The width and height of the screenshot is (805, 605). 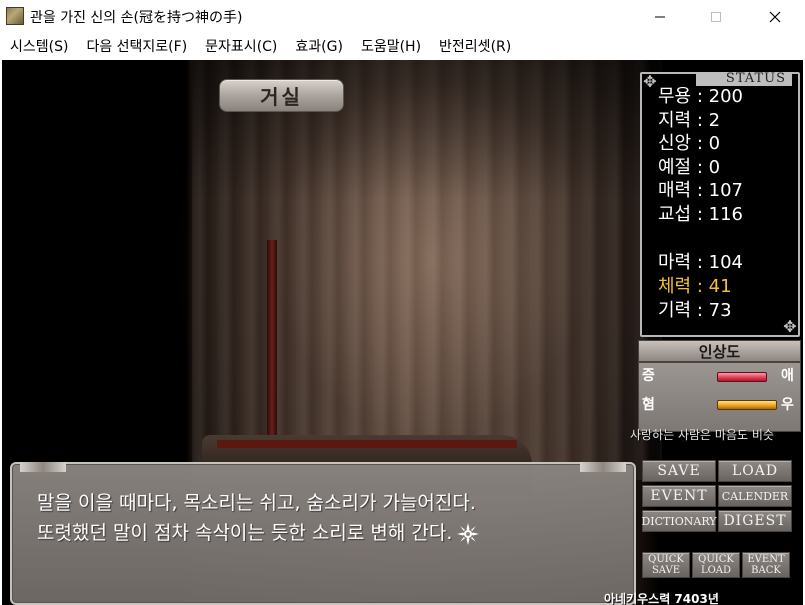 What do you see at coordinates (468, 533) in the screenshot?
I see `next-page-icon` at bounding box center [468, 533].